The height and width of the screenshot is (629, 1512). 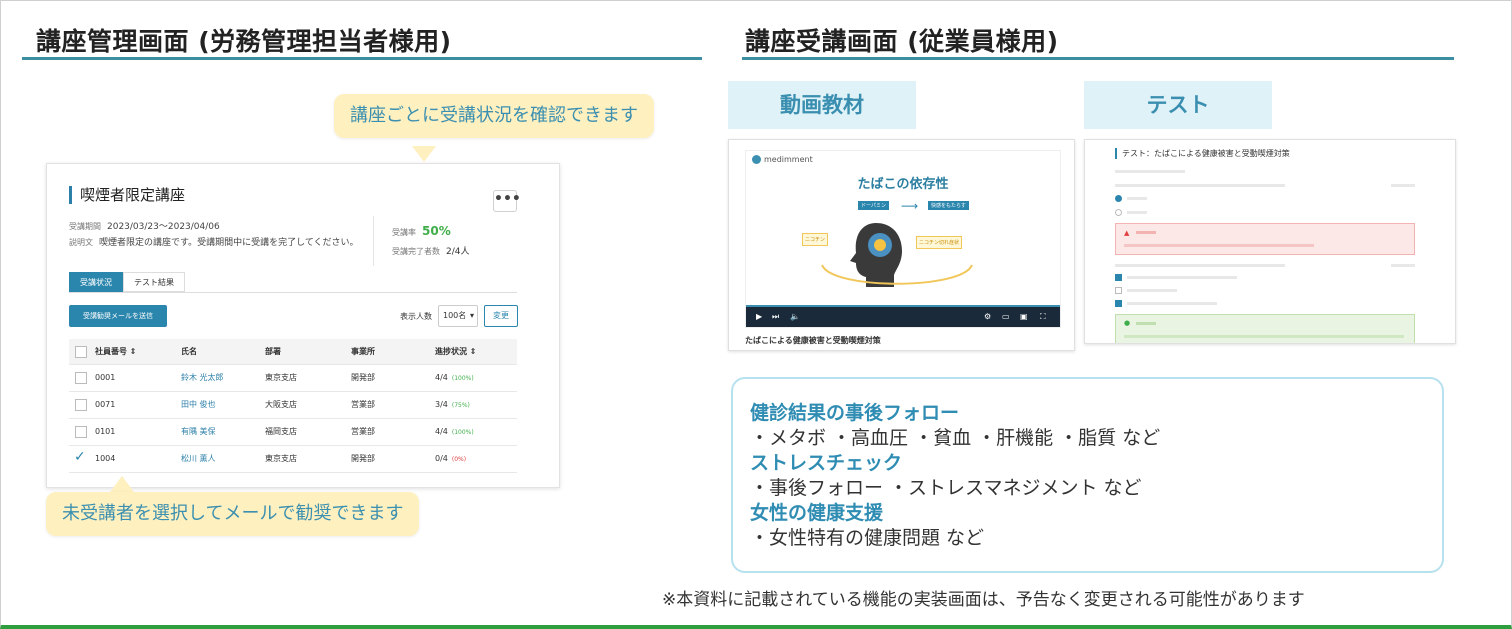 I want to click on info-heading: ストレスチェック, so click(x=826, y=463).